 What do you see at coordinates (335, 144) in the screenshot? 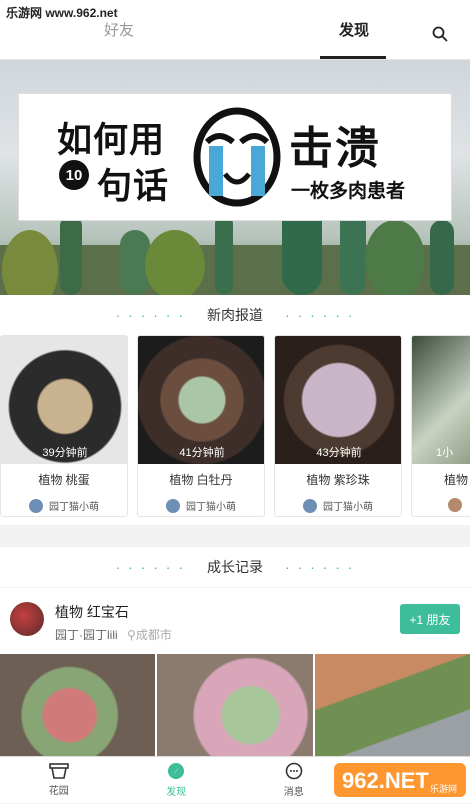
I see `banner-line3: 击溃` at bounding box center [335, 144].